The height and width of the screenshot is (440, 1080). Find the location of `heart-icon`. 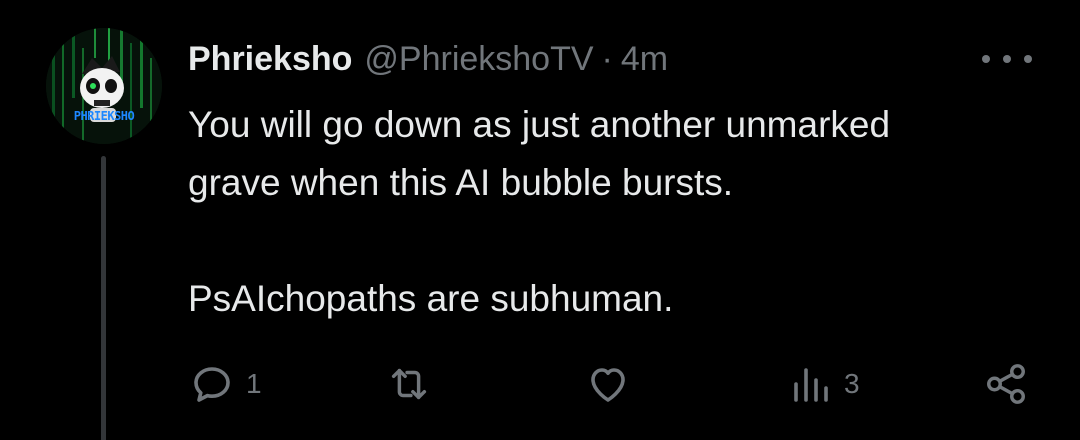

heart-icon is located at coordinates (608, 385).